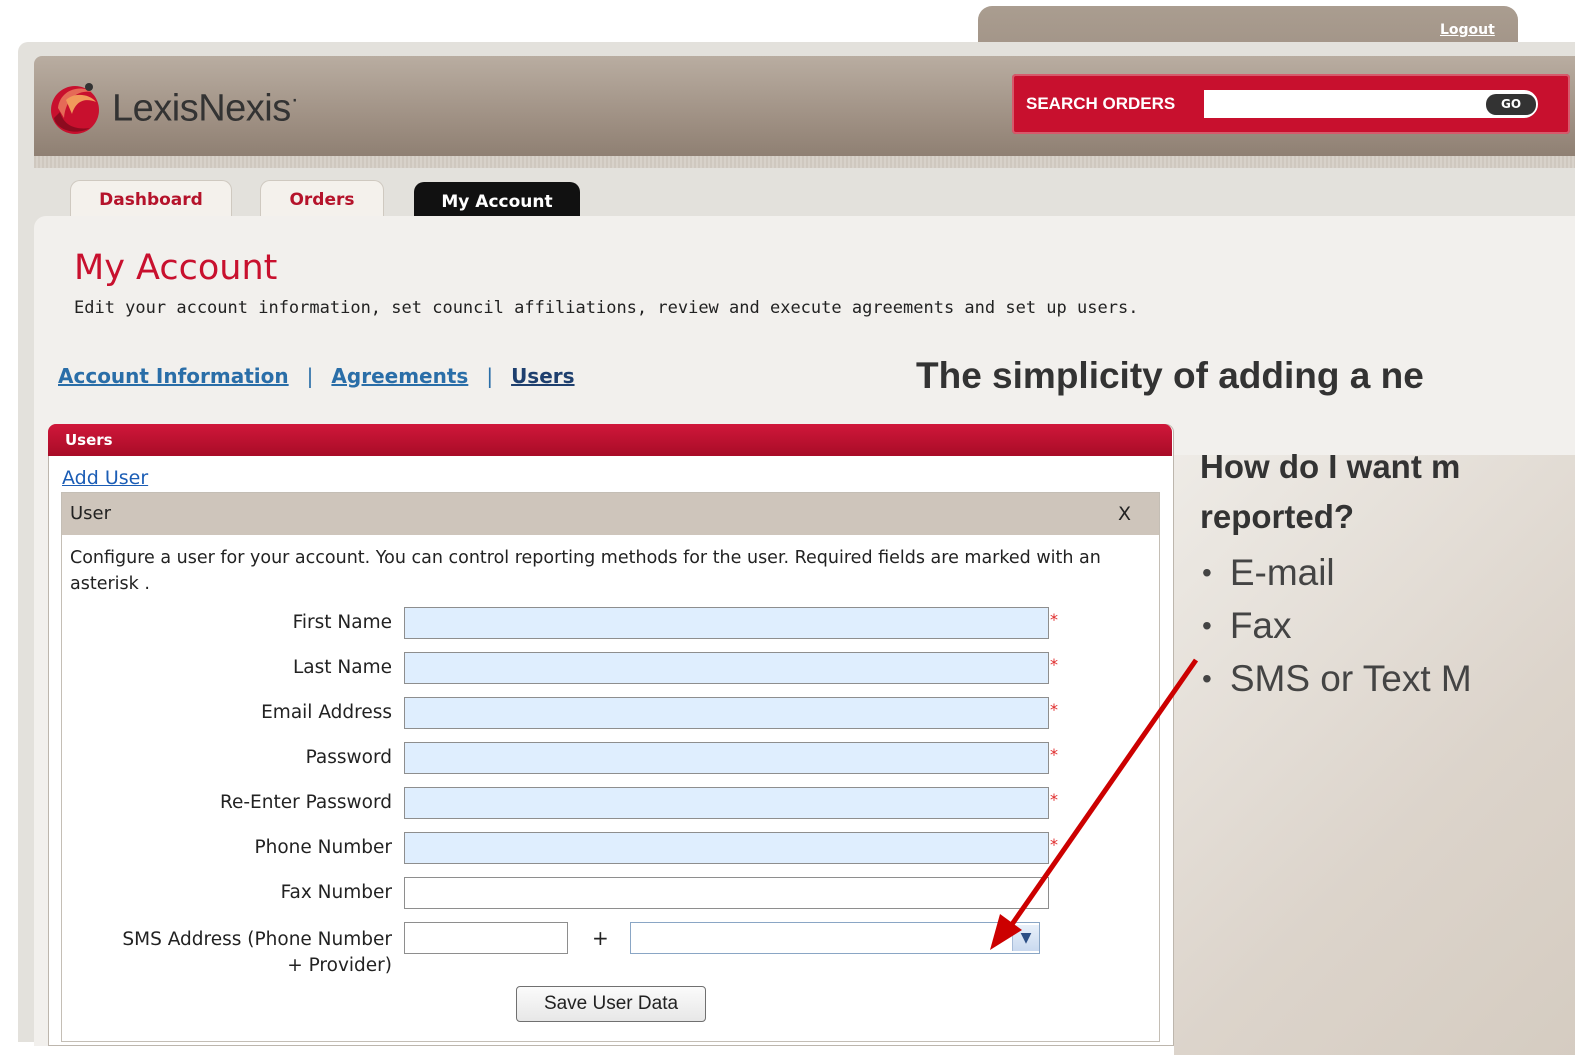 The image size is (1575, 1055). What do you see at coordinates (173, 376) in the screenshot?
I see `subnav-account-information: Account Information` at bounding box center [173, 376].